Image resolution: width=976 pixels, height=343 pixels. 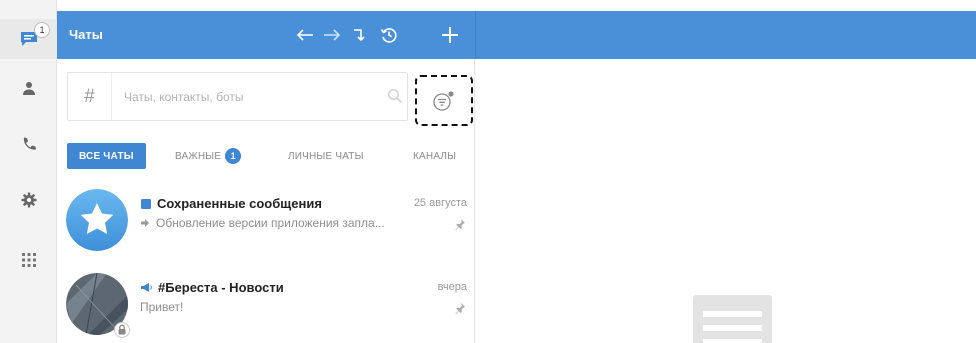 I want to click on rail-chats-button: 1, so click(x=28, y=39).